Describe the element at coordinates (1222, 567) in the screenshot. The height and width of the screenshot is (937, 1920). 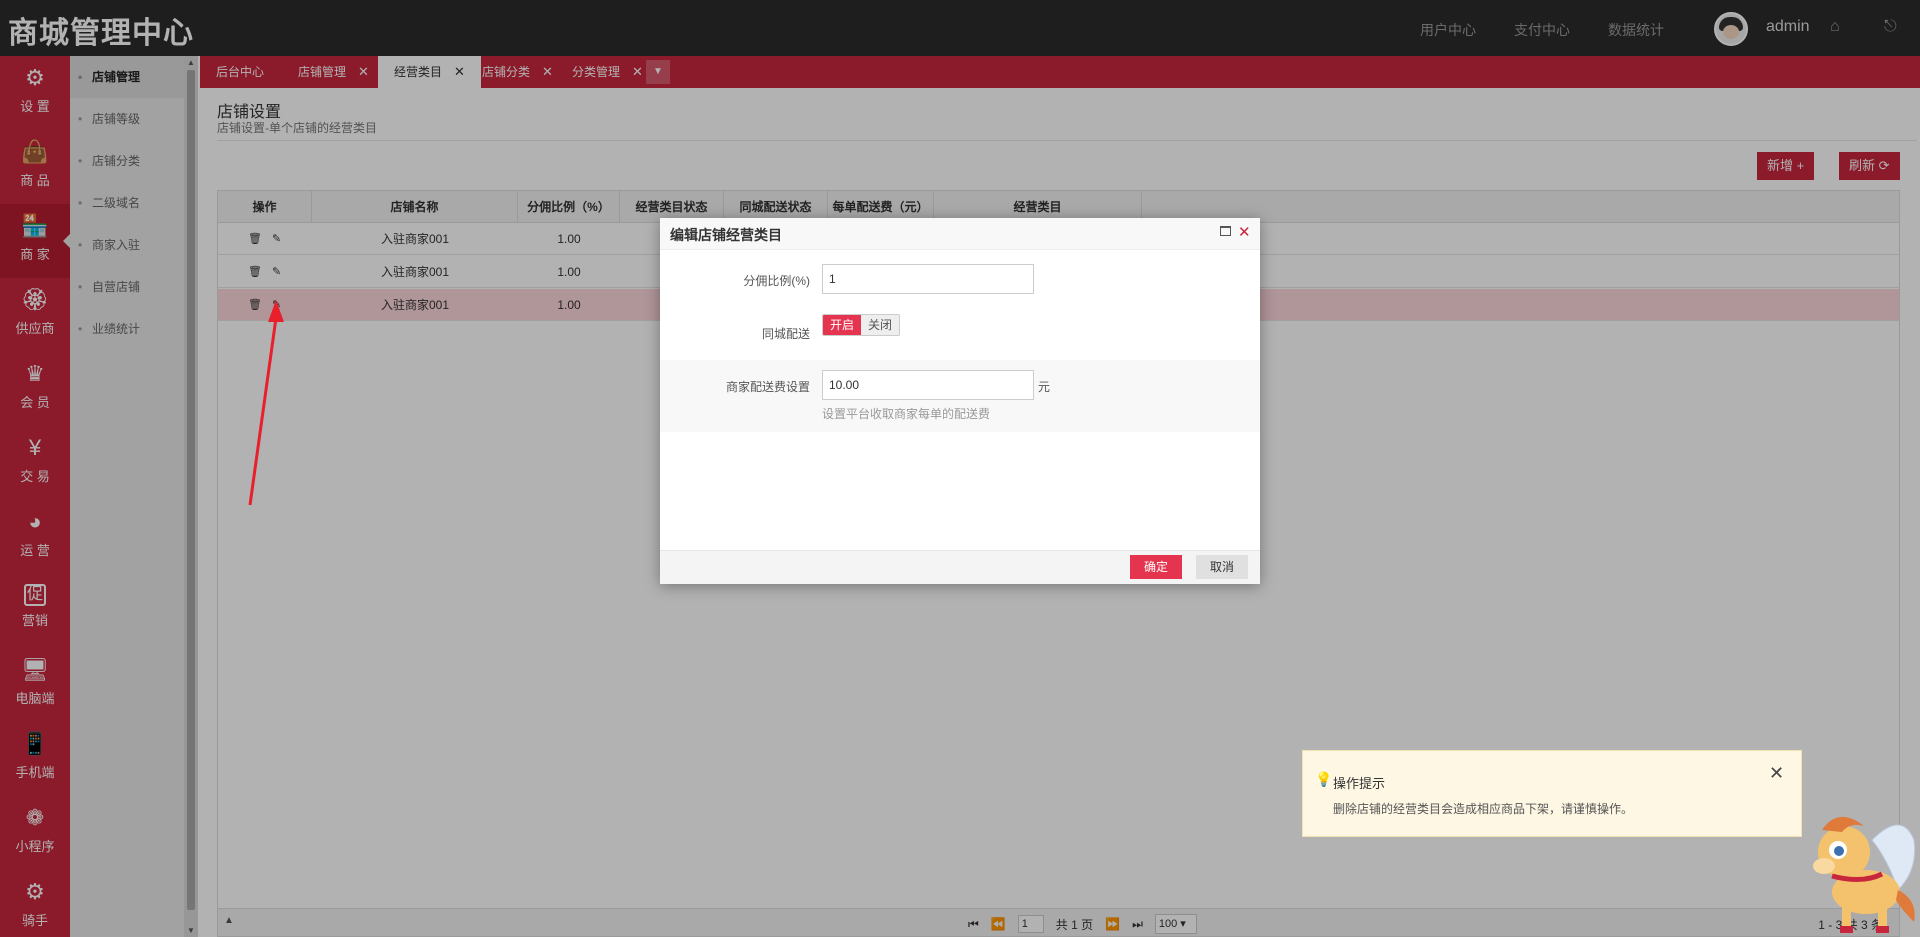
I see `cancel-button: 取消` at that location.